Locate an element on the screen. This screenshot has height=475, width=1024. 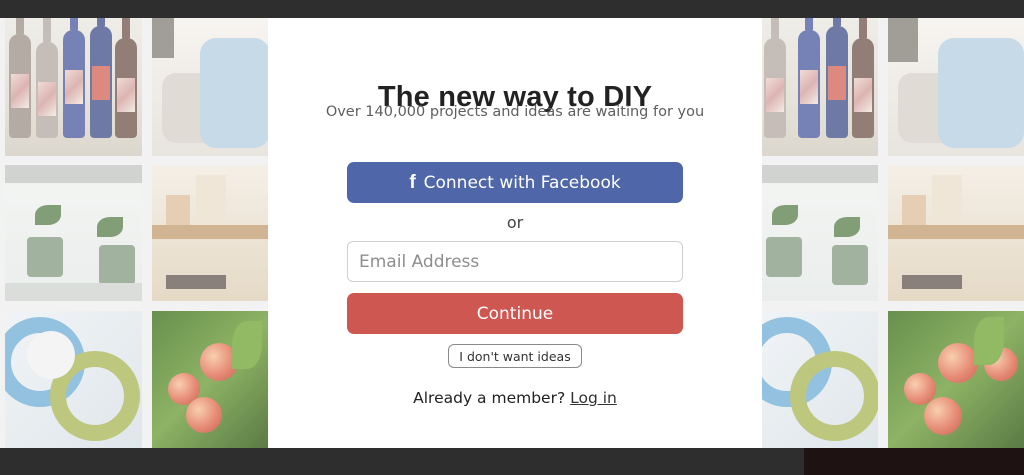
bottom-bar is located at coordinates (512, 461).